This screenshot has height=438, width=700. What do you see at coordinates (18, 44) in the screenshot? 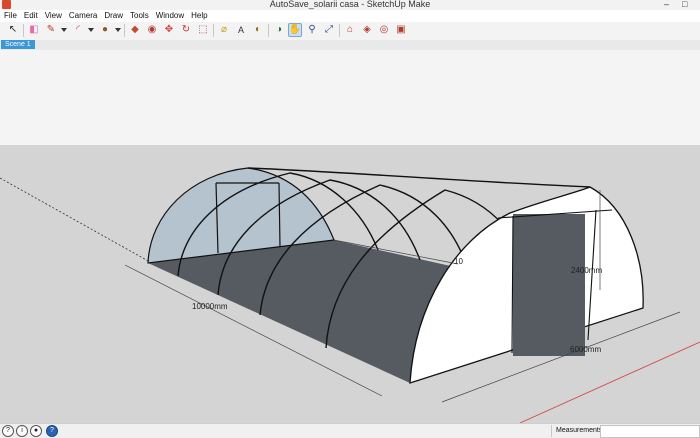
I see `scene-tab-1: Scene 1` at bounding box center [18, 44].